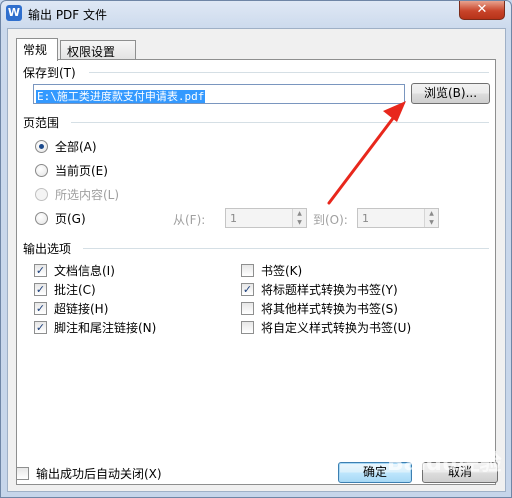 The image size is (512, 498). What do you see at coordinates (398, 218) in the screenshot?
I see `to-page-stepper: 1 ▲ ▼` at bounding box center [398, 218].